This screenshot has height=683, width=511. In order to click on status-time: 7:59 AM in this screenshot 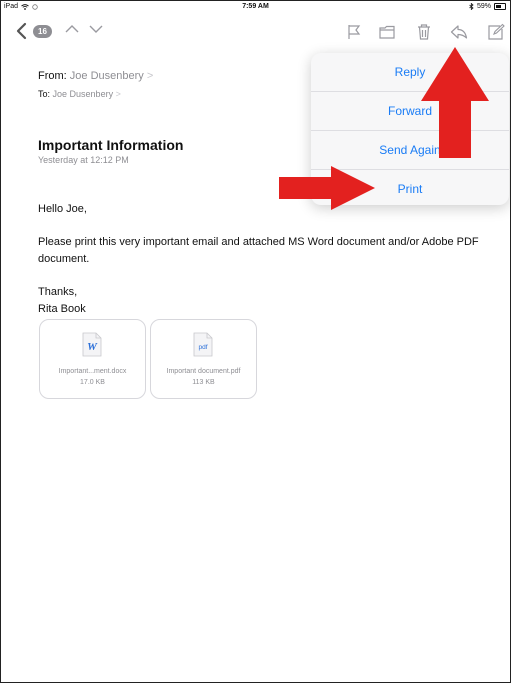, I will do `click(255, 6)`.